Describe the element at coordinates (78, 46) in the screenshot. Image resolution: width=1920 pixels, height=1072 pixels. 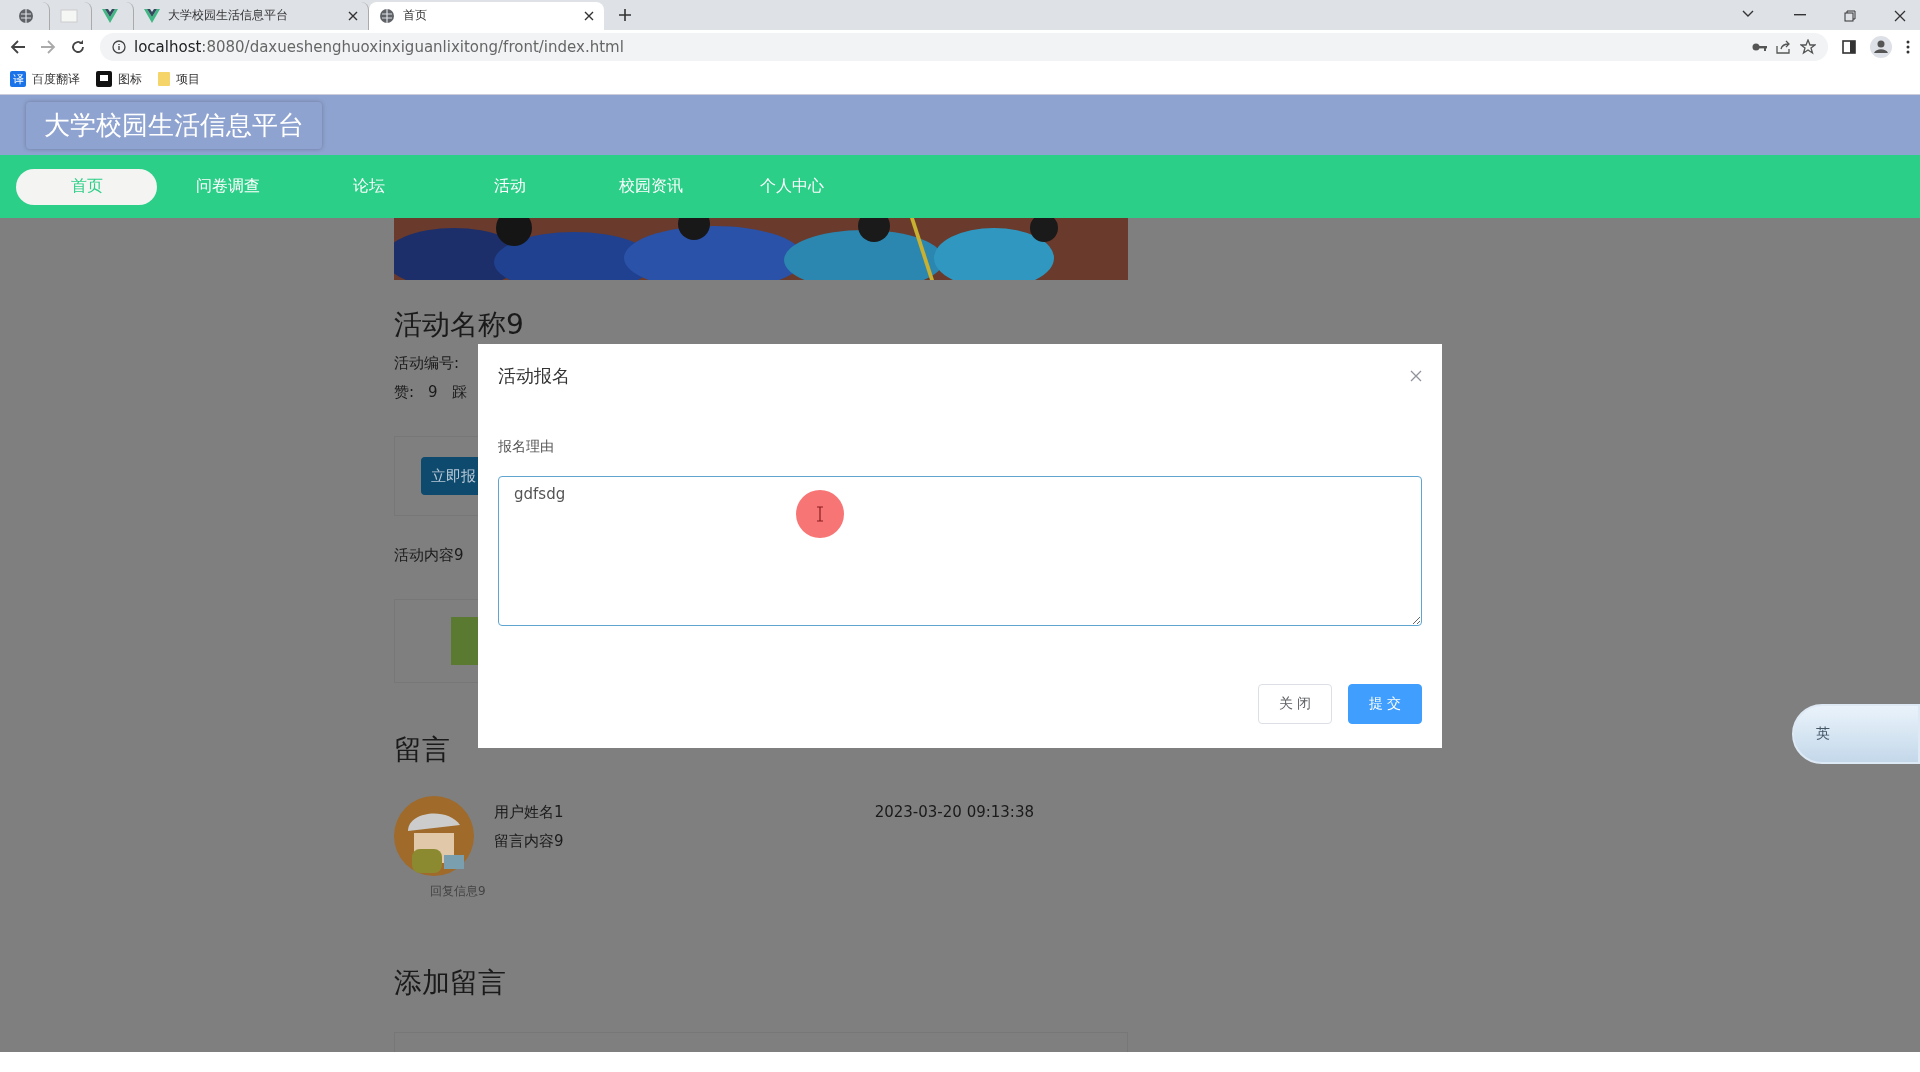
I see `reload-icon` at that location.